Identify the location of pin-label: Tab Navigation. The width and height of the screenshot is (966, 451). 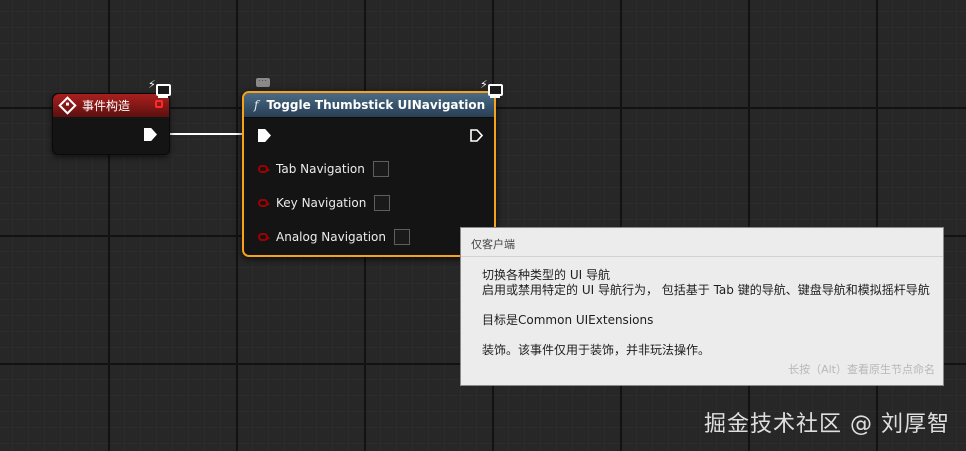
(320, 169).